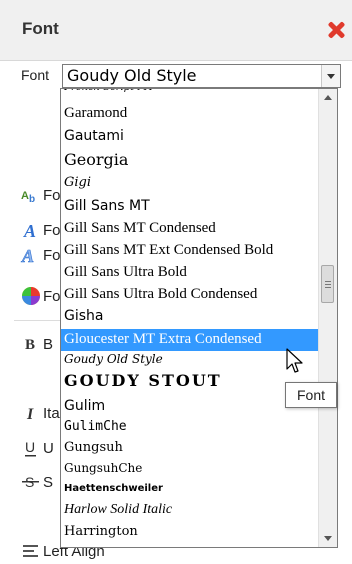  Describe the element at coordinates (190, 430) in the screenshot. I see `font-option: GulimChe` at that location.